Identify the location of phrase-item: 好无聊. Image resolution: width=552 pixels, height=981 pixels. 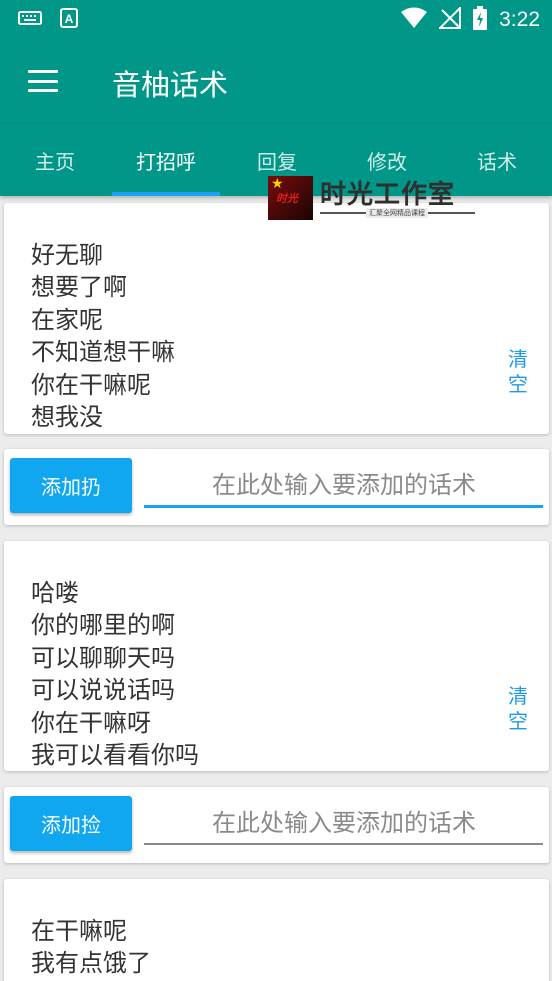
(67, 255).